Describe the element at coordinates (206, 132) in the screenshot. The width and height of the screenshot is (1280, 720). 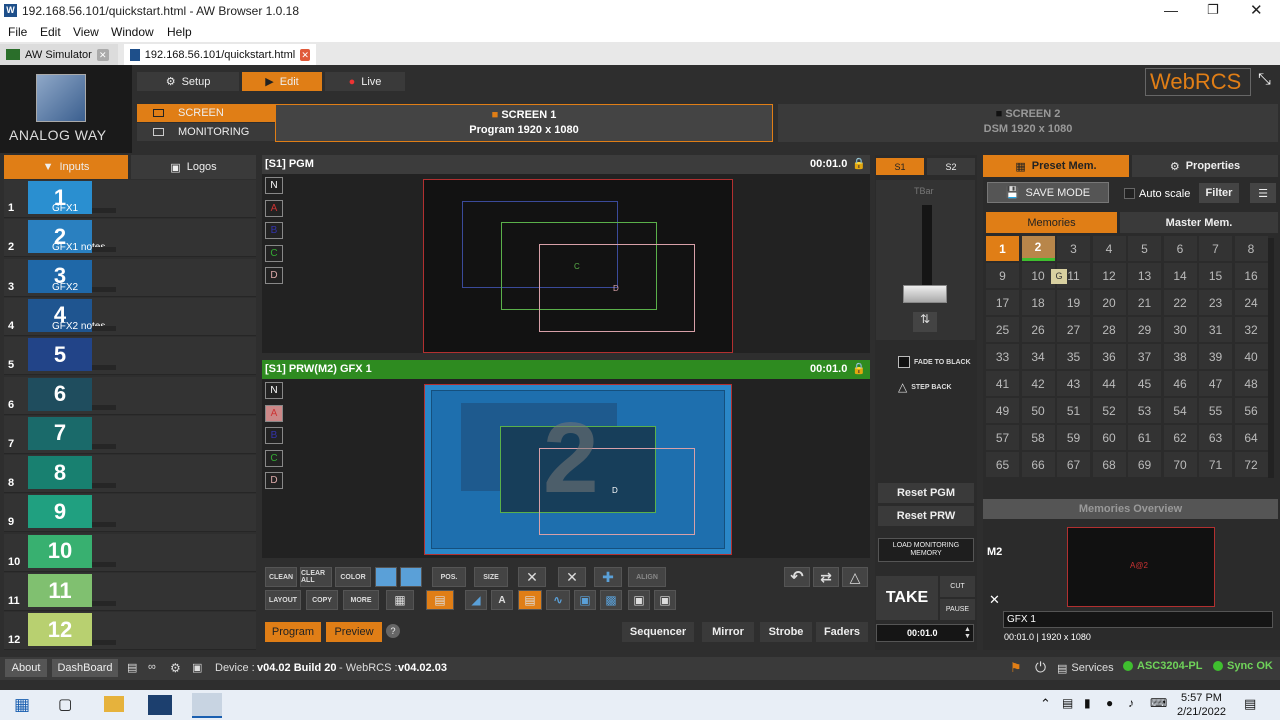
I see `monitoring-tab: MONITORING` at that location.